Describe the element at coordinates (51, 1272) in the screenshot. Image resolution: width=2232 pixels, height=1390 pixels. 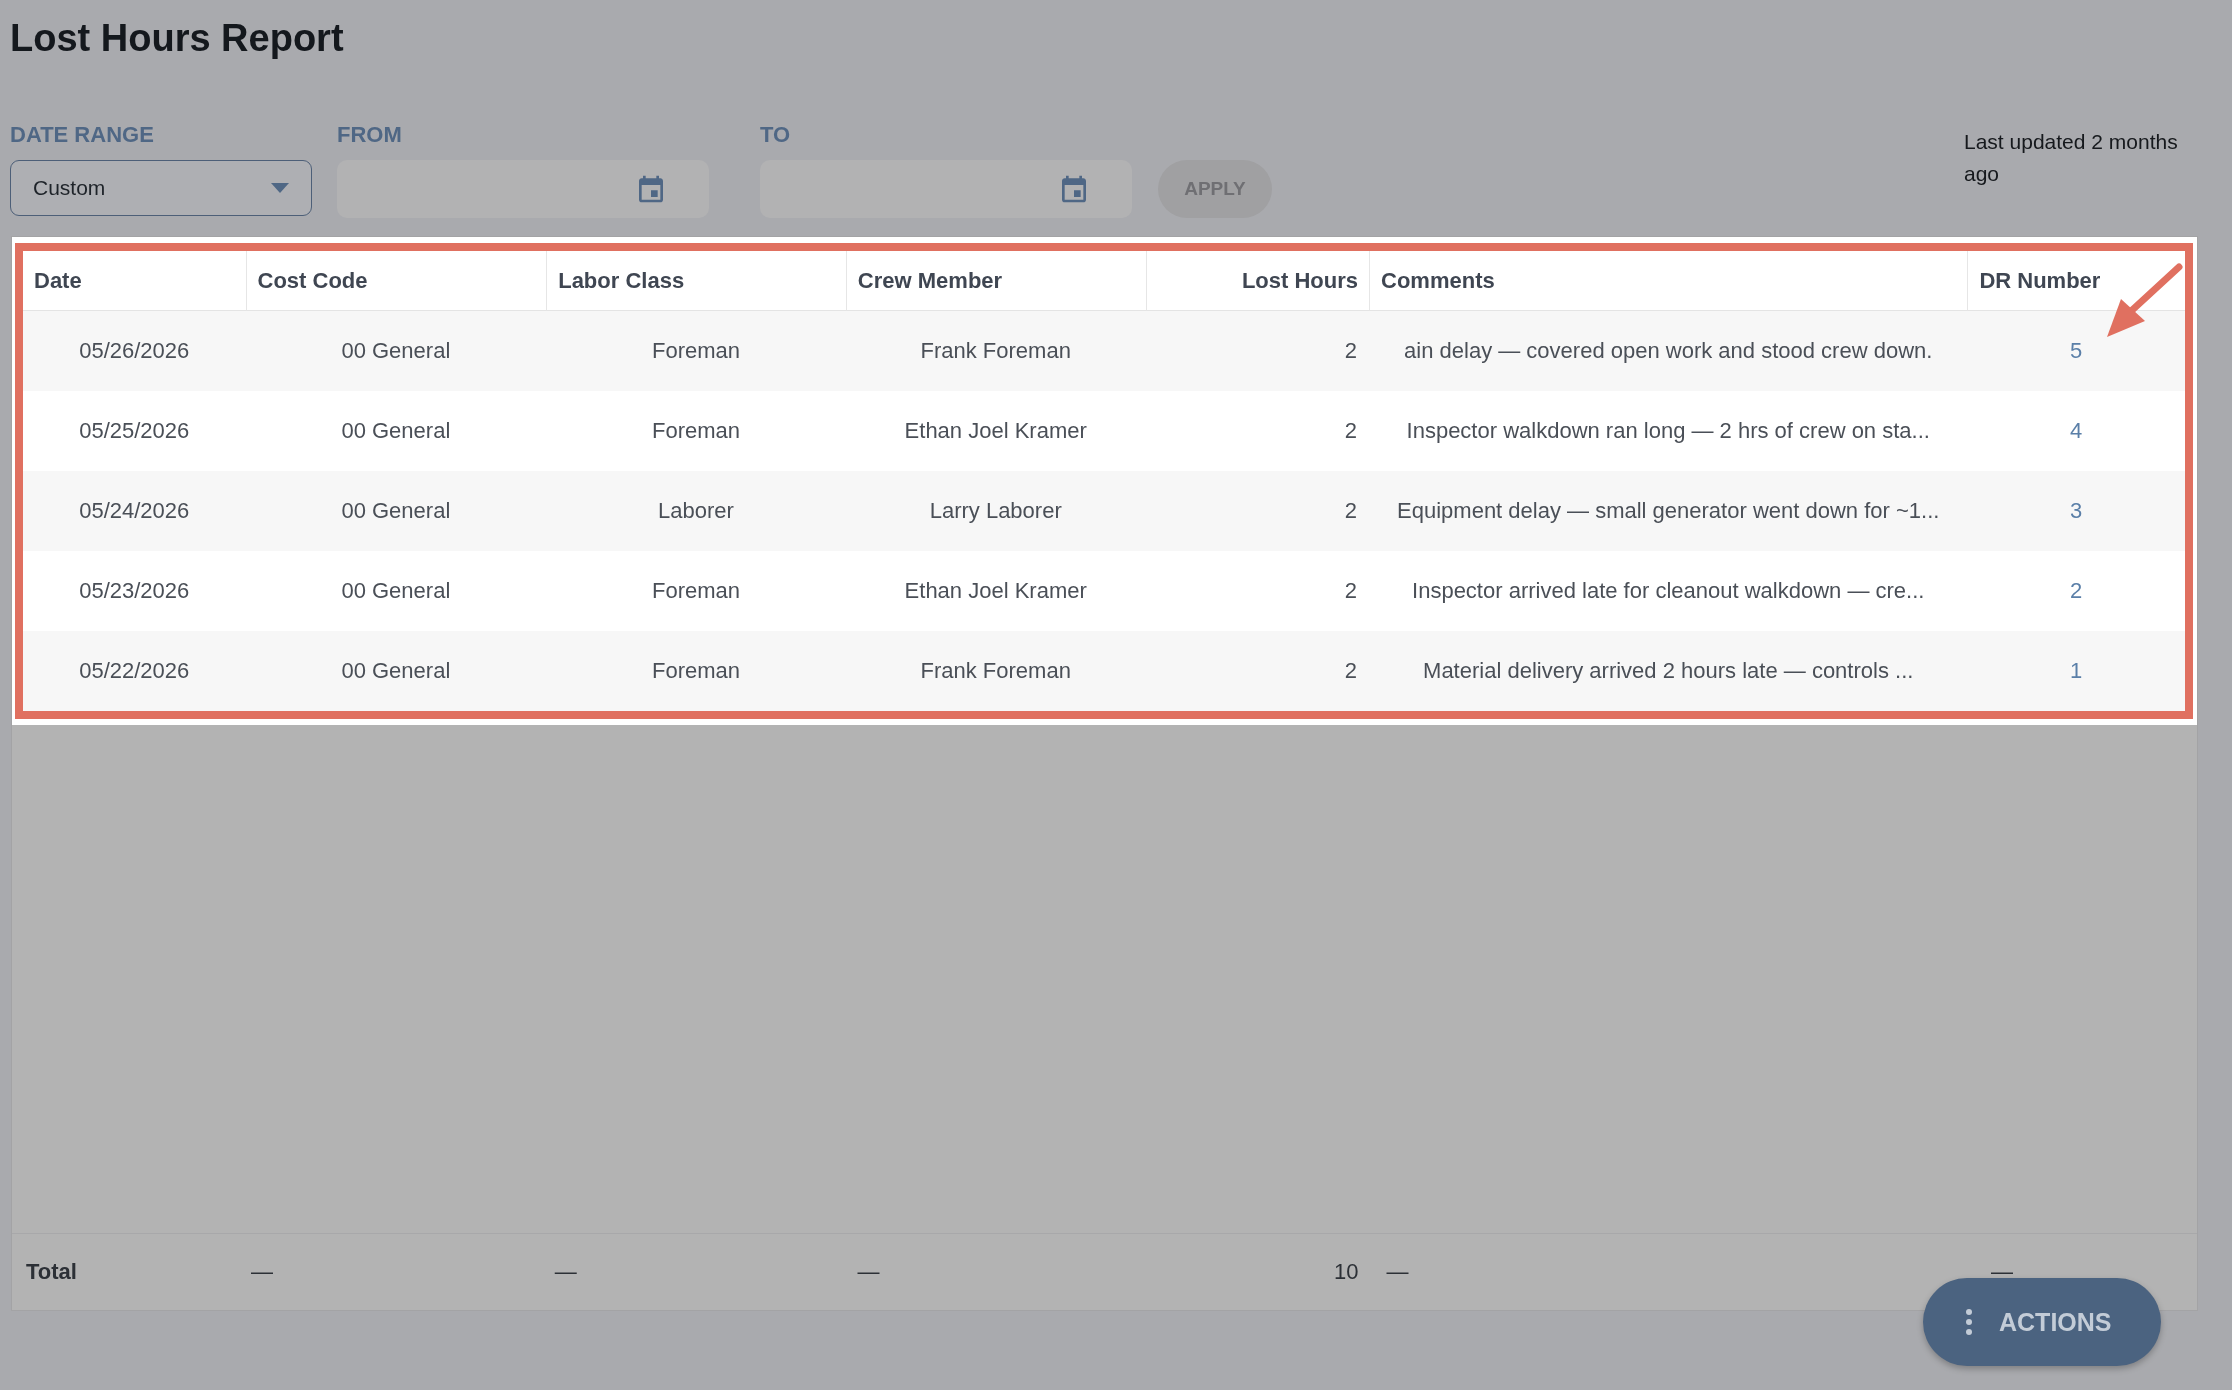
I see `total-label: Total` at that location.